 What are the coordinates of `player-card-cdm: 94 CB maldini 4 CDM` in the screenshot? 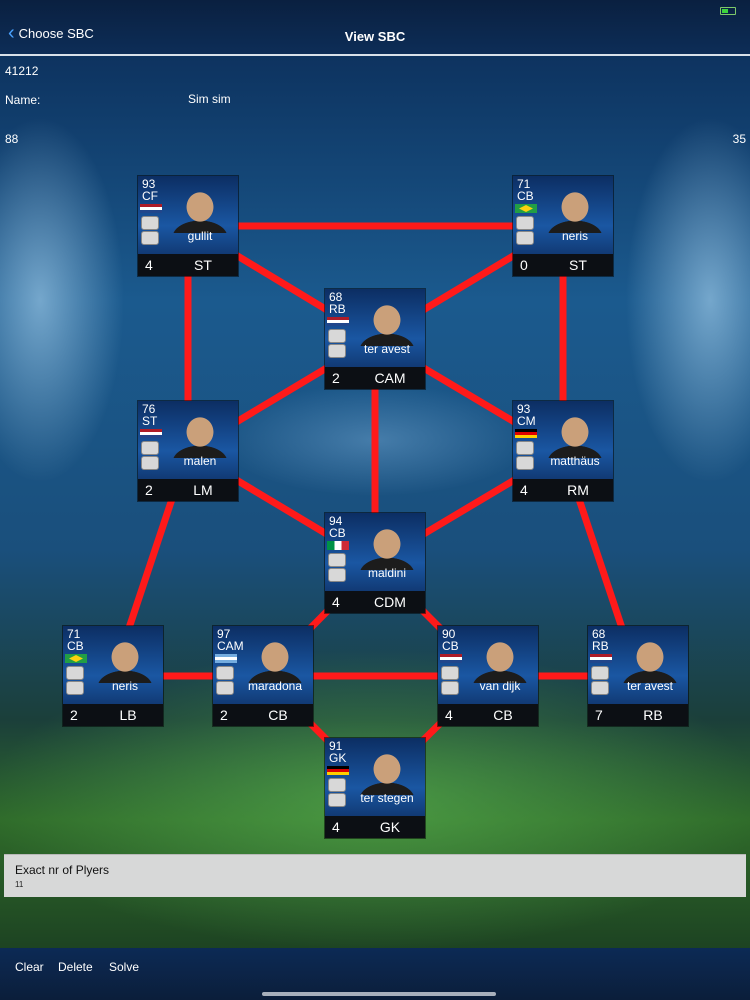 It's located at (375, 563).